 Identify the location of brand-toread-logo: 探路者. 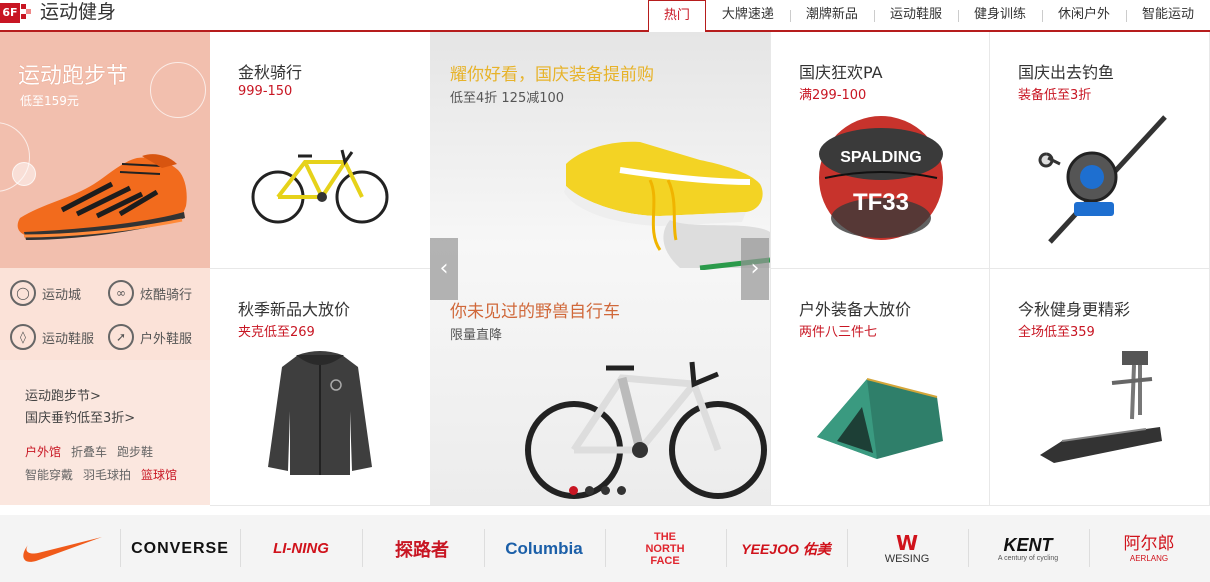
(422, 548).